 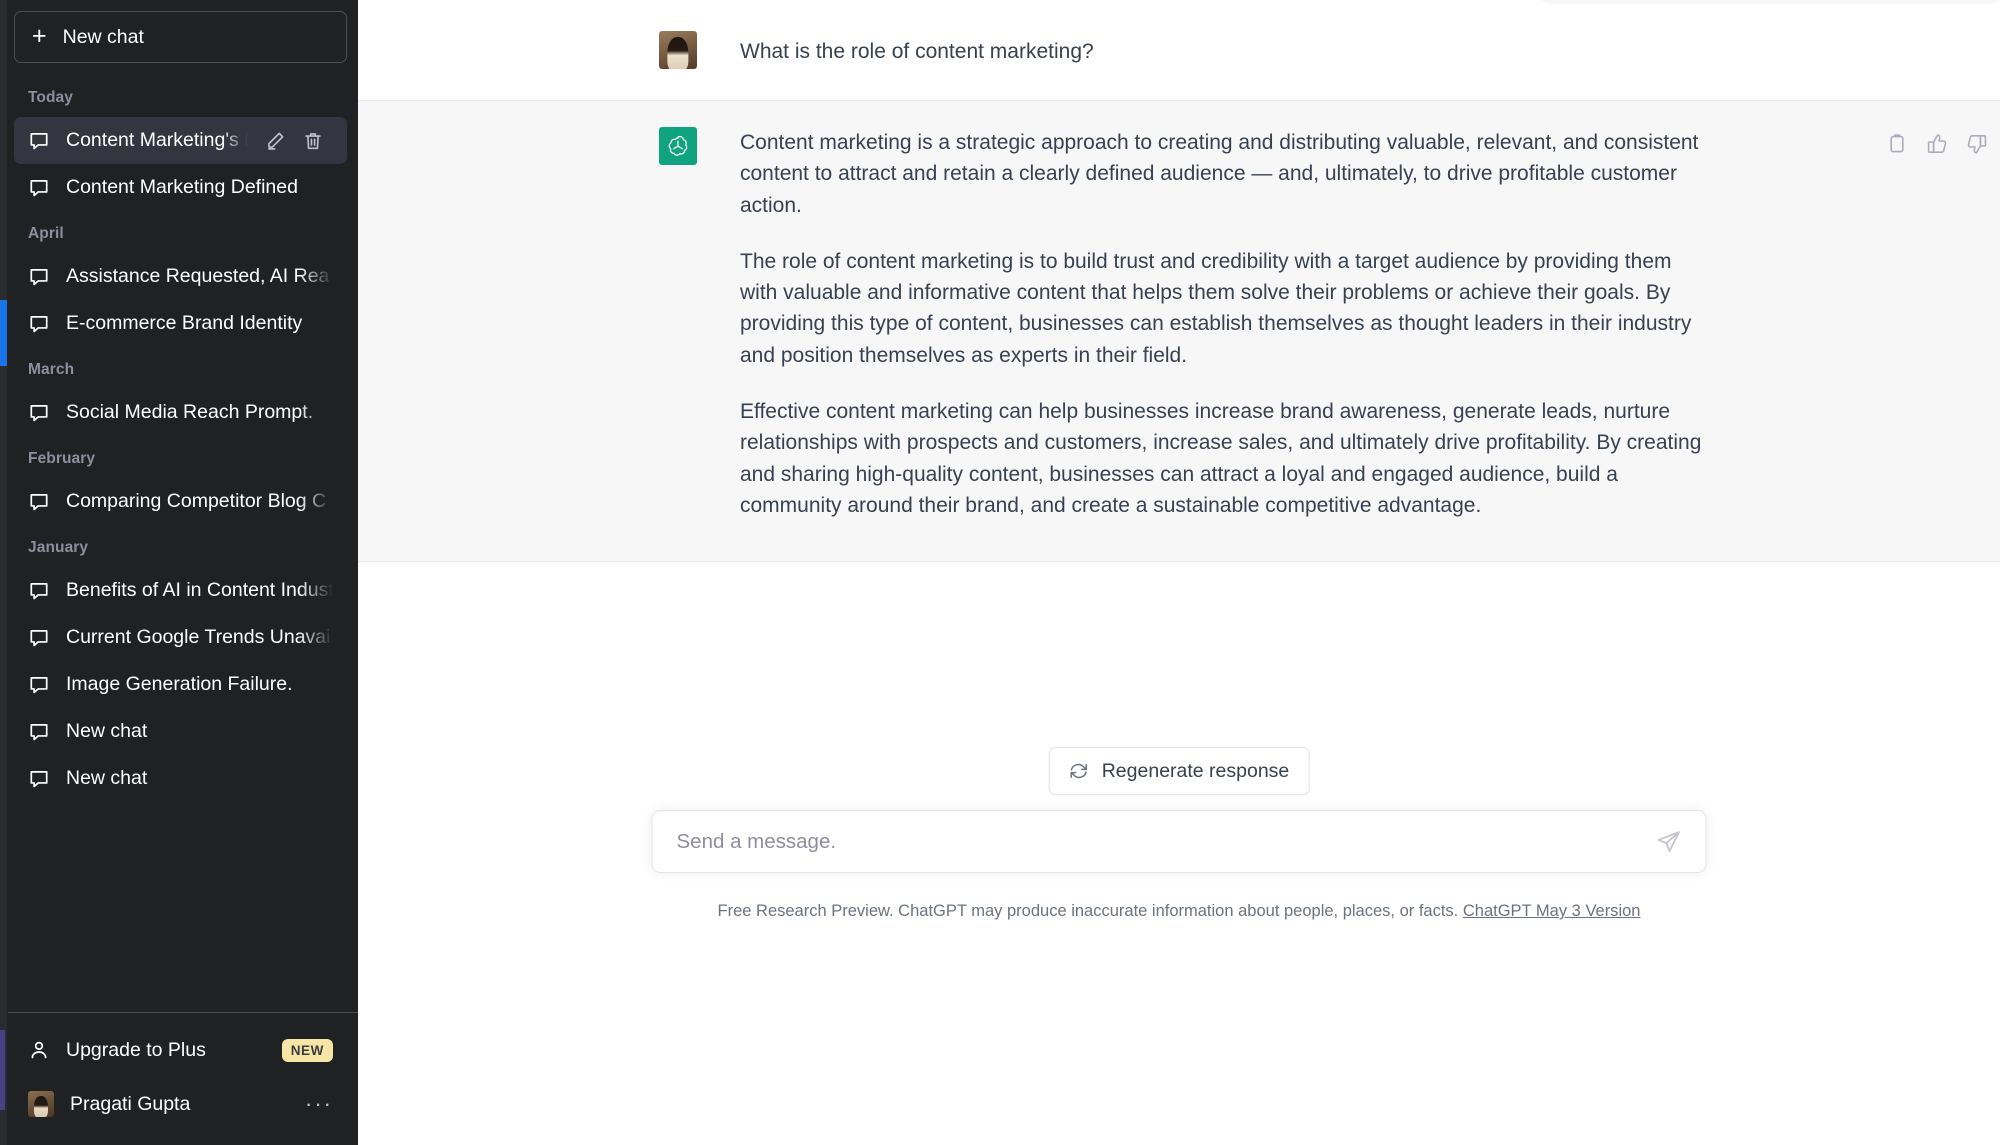 What do you see at coordinates (1166, 841) in the screenshot?
I see `message-input` at bounding box center [1166, 841].